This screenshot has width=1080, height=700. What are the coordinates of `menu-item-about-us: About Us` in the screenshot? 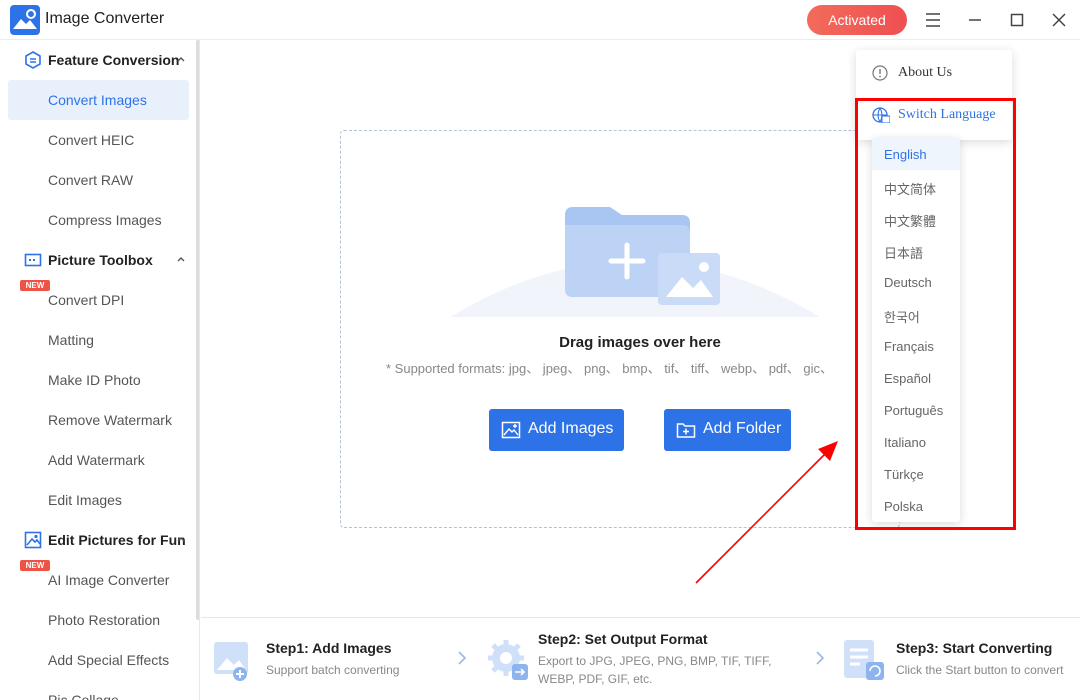 It's located at (934, 72).